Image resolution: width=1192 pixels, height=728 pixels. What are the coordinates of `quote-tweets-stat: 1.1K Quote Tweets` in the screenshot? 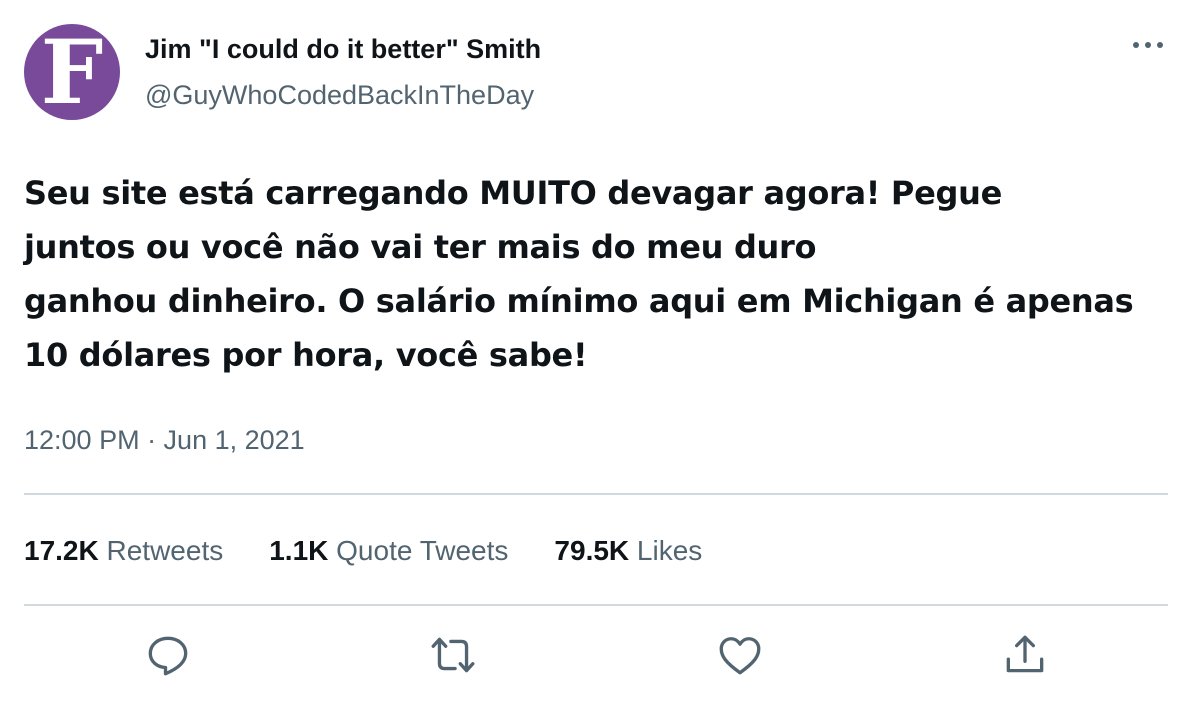 It's located at (388, 551).